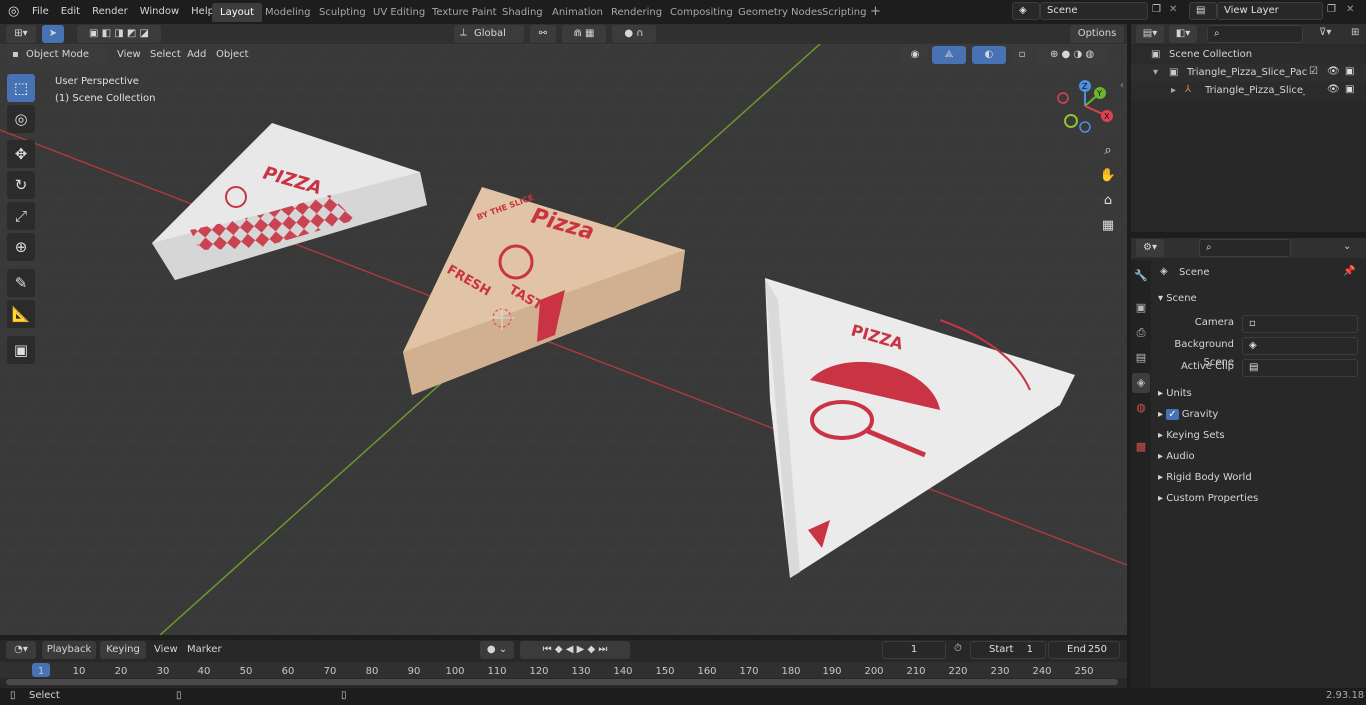 This screenshot has width=1366, height=705. I want to click on expand-icon: ▾, so click(1155, 72).